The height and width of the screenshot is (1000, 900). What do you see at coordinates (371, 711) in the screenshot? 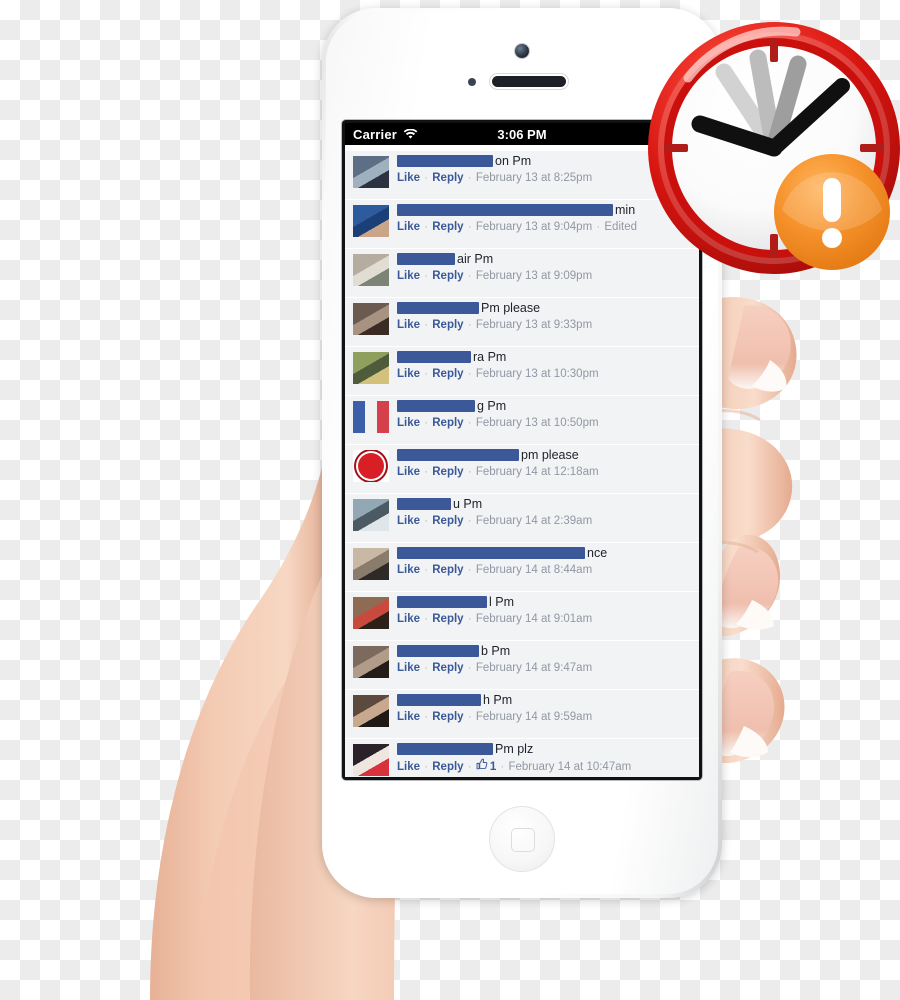
I see `avatar-mirror-selfie` at bounding box center [371, 711].